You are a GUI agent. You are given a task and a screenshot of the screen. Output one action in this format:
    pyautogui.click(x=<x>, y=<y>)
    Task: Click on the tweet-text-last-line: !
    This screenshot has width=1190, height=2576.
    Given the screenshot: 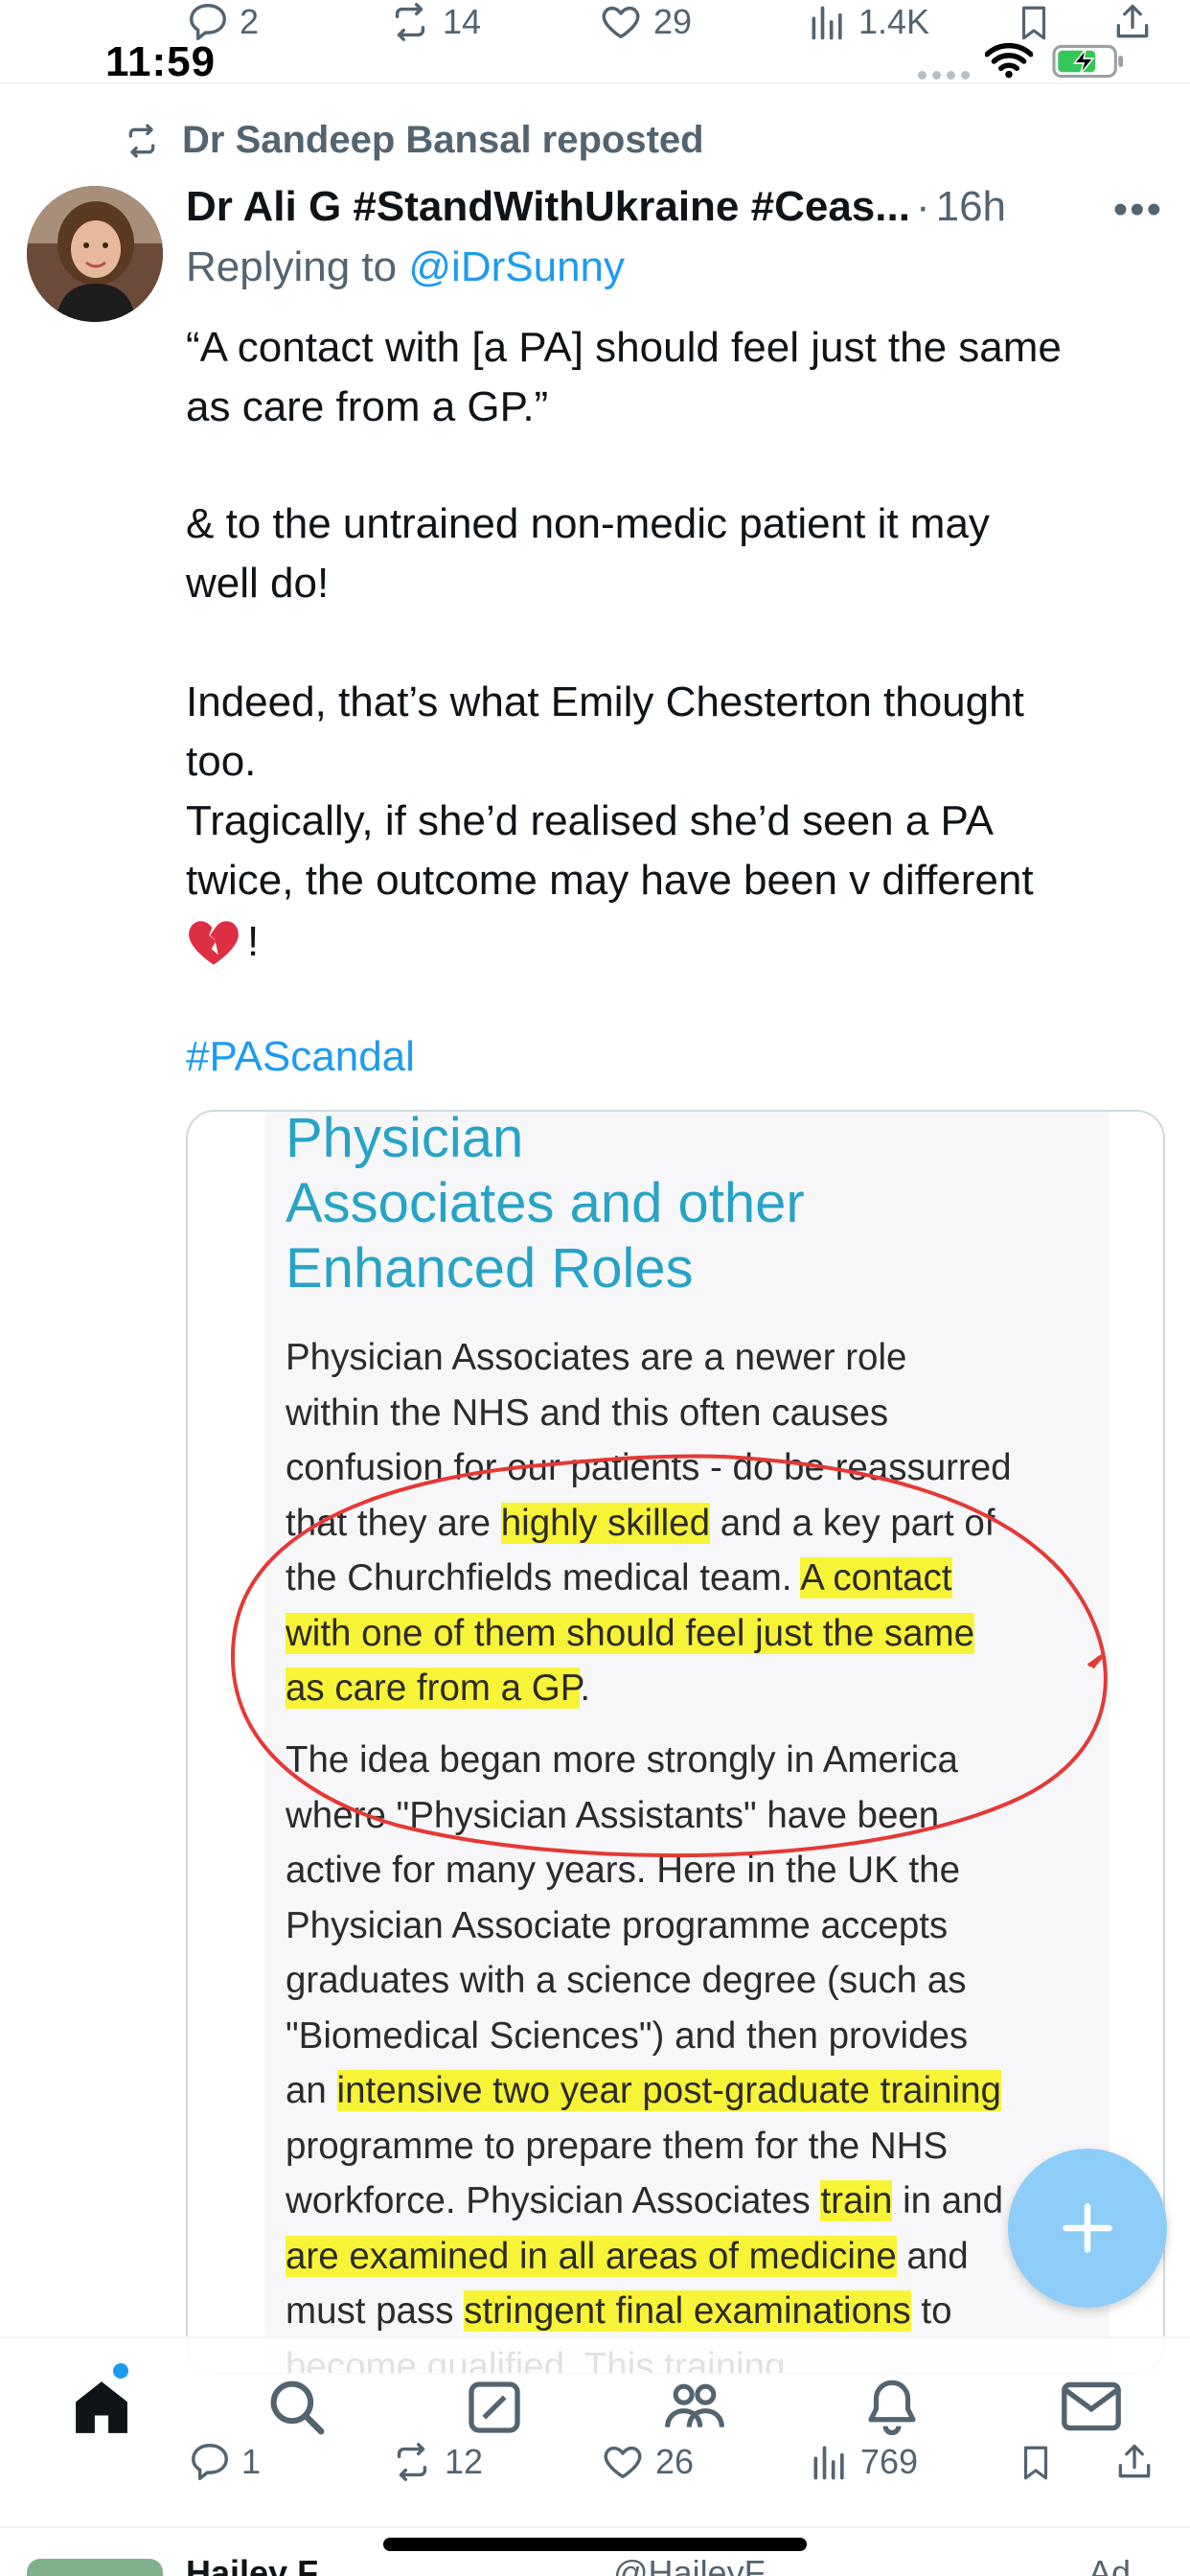 What is the action you would take?
    pyautogui.click(x=680, y=942)
    